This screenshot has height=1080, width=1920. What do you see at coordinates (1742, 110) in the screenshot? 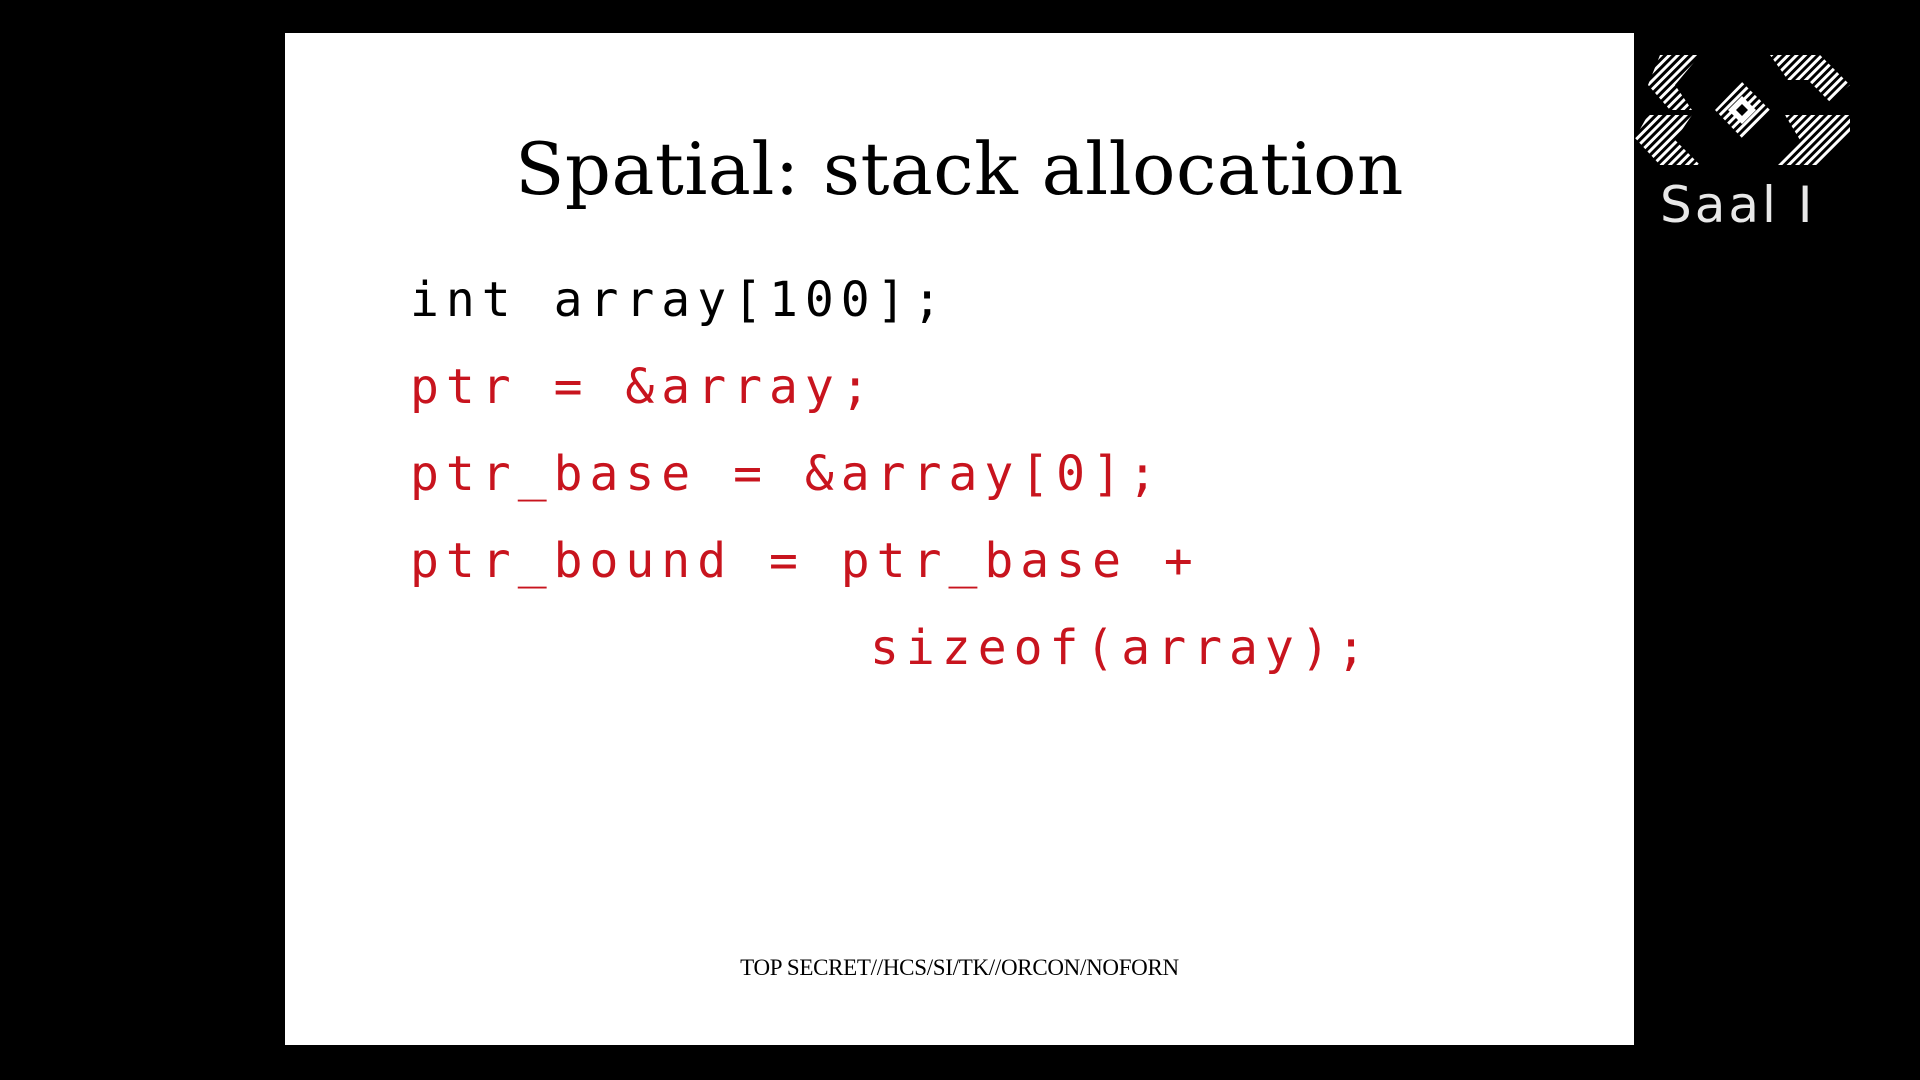
I see `congress-logo-icon` at bounding box center [1742, 110].